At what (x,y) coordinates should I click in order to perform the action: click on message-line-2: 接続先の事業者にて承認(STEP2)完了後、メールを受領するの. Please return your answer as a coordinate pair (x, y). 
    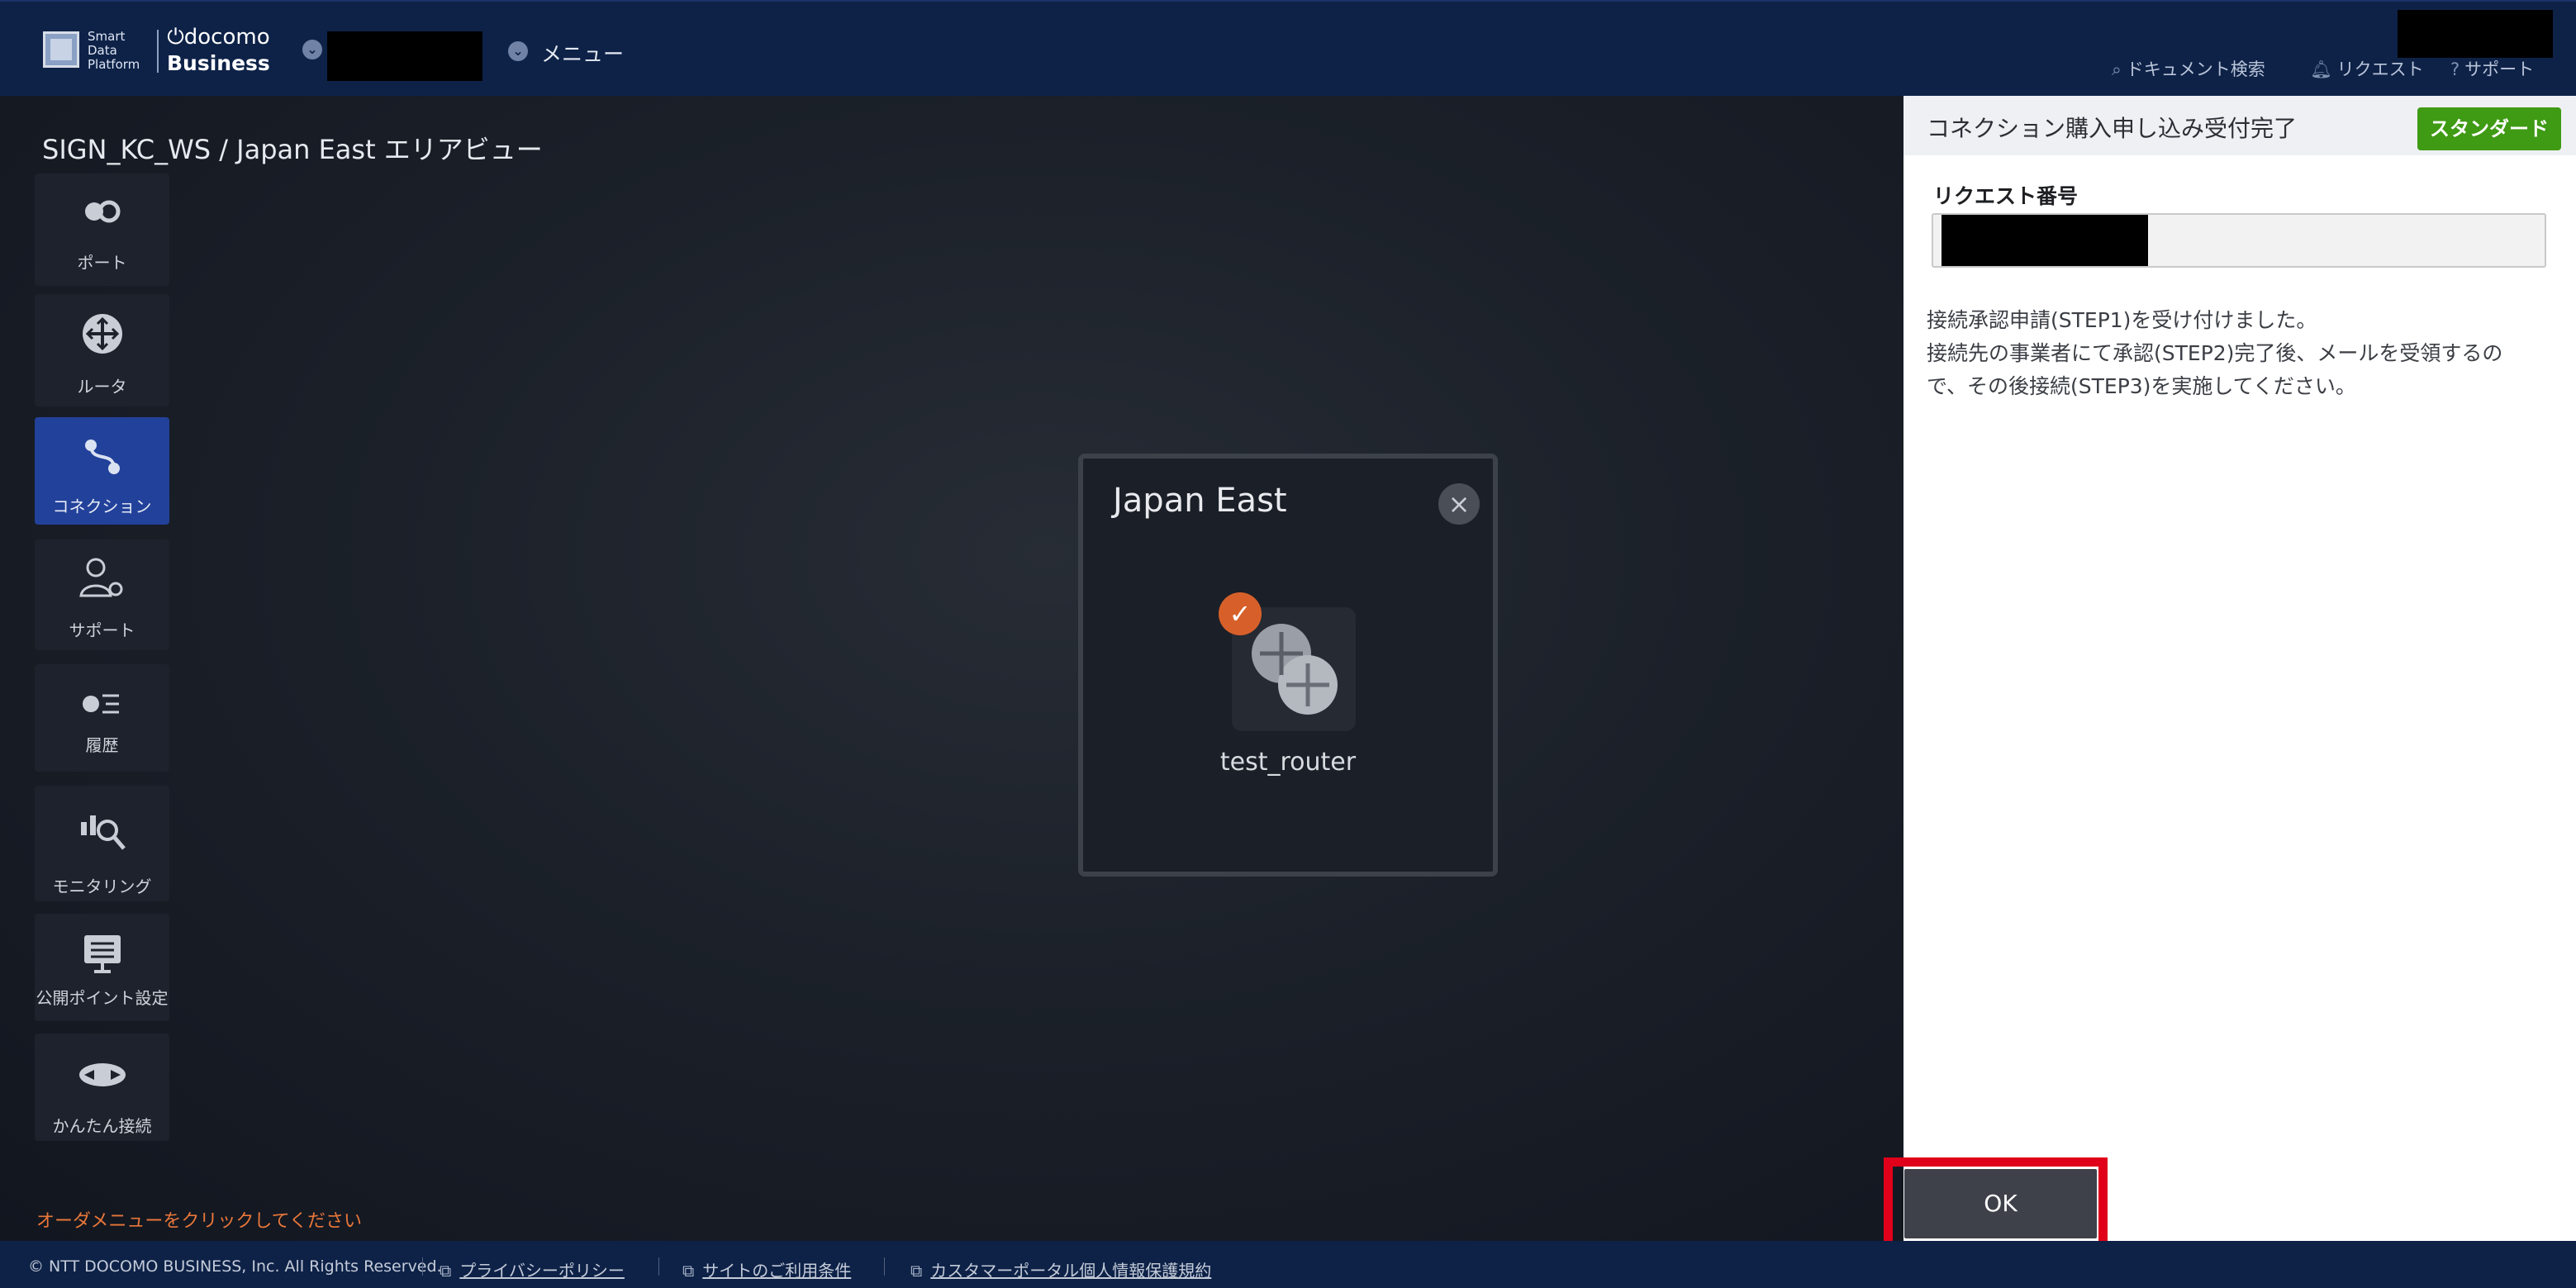
    Looking at the image, I should click on (2215, 353).